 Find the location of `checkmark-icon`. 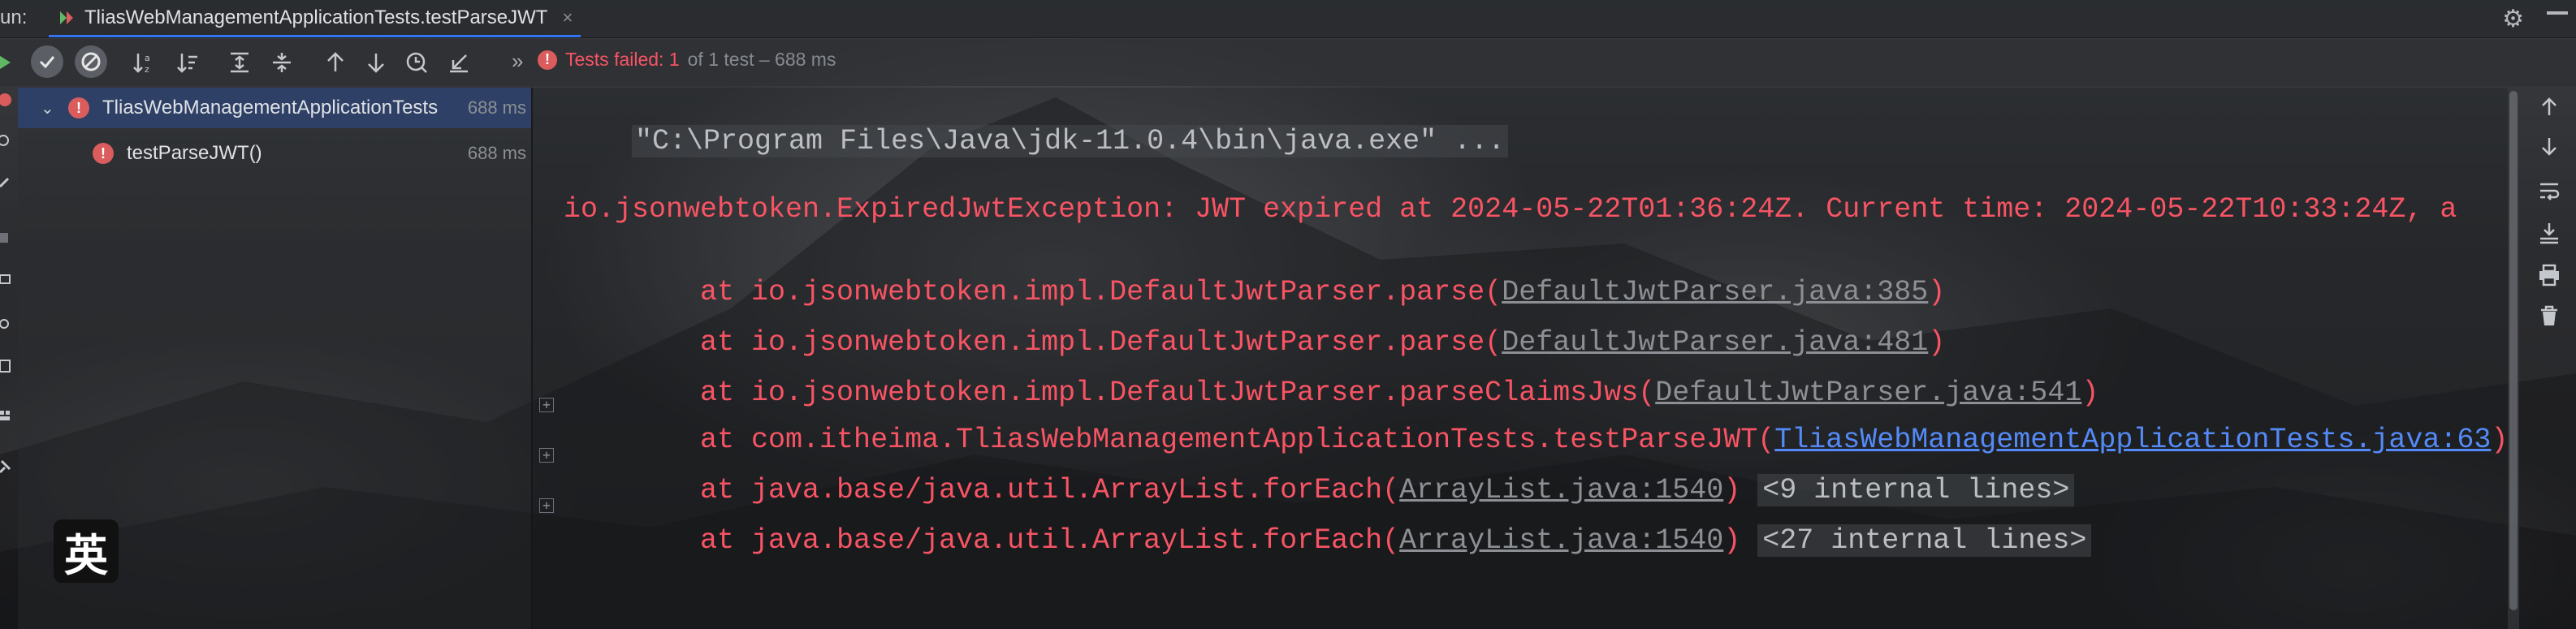

checkmark-icon is located at coordinates (47, 63).